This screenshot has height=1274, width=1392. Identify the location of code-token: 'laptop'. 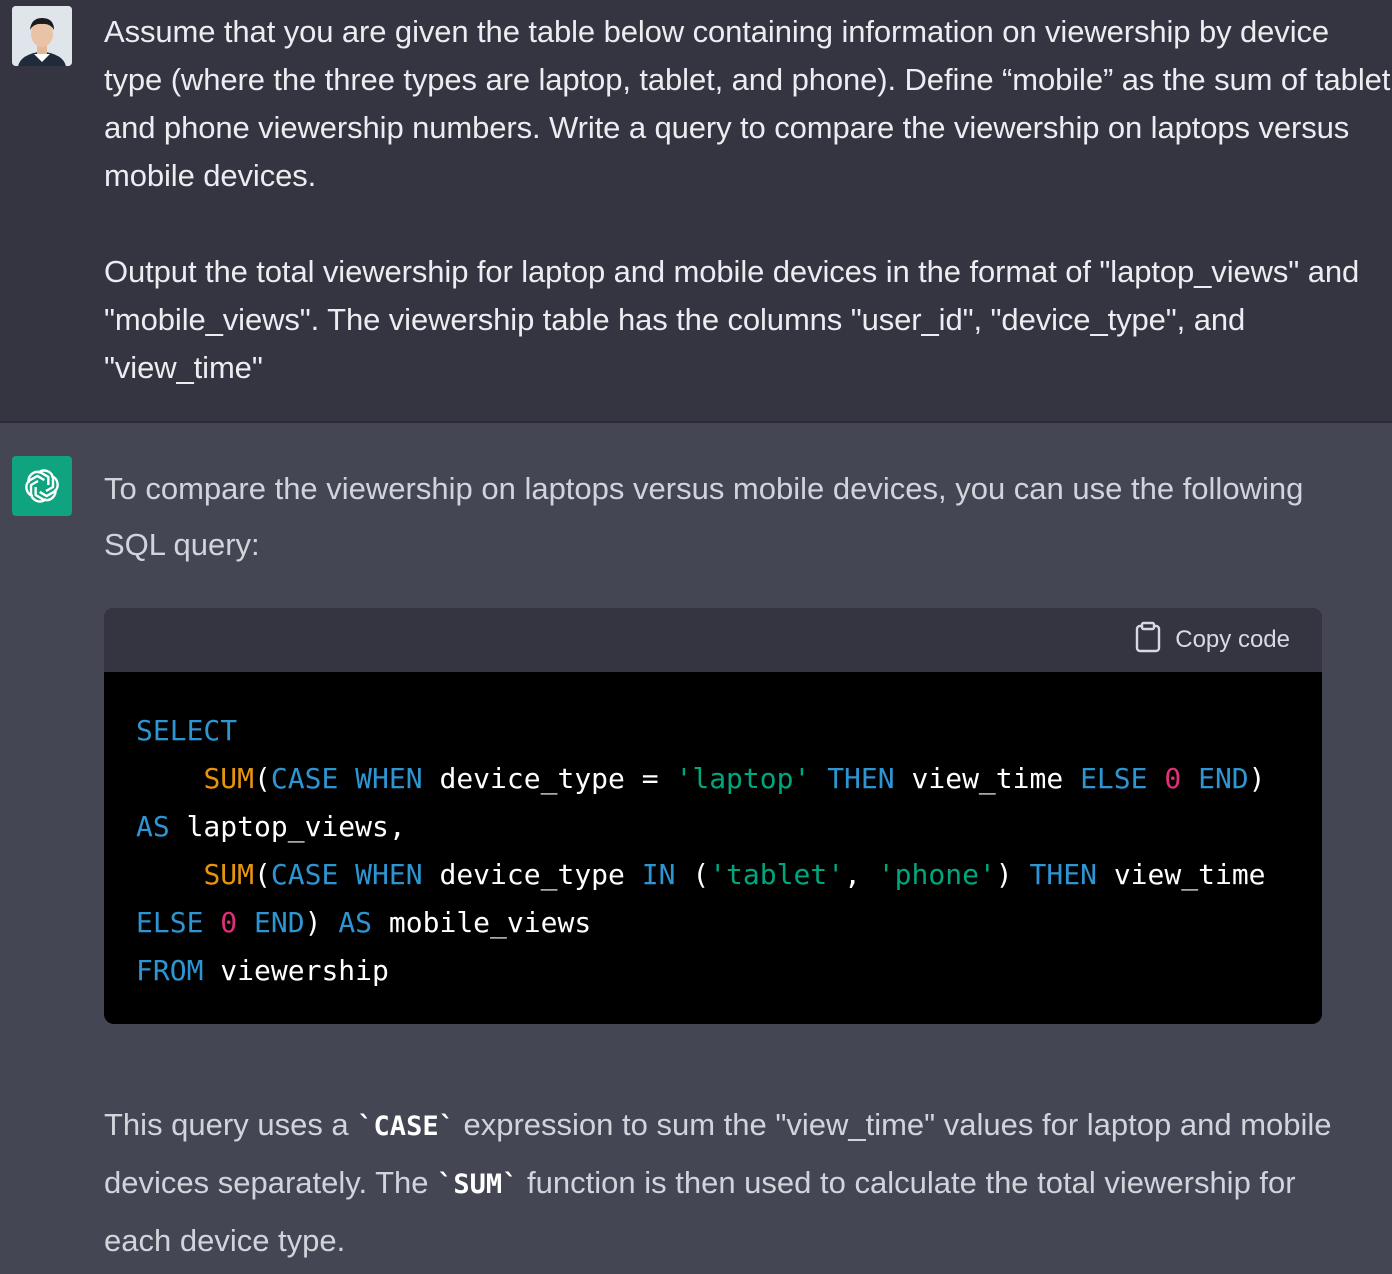
(743, 778).